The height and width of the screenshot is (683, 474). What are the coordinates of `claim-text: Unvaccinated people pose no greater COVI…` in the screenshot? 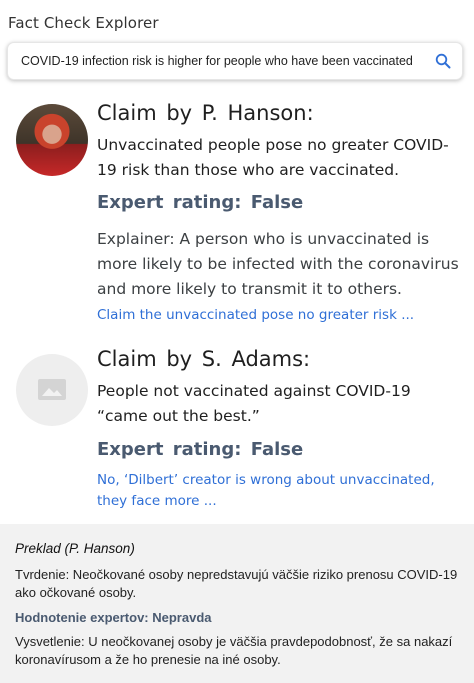 It's located at (273, 157).